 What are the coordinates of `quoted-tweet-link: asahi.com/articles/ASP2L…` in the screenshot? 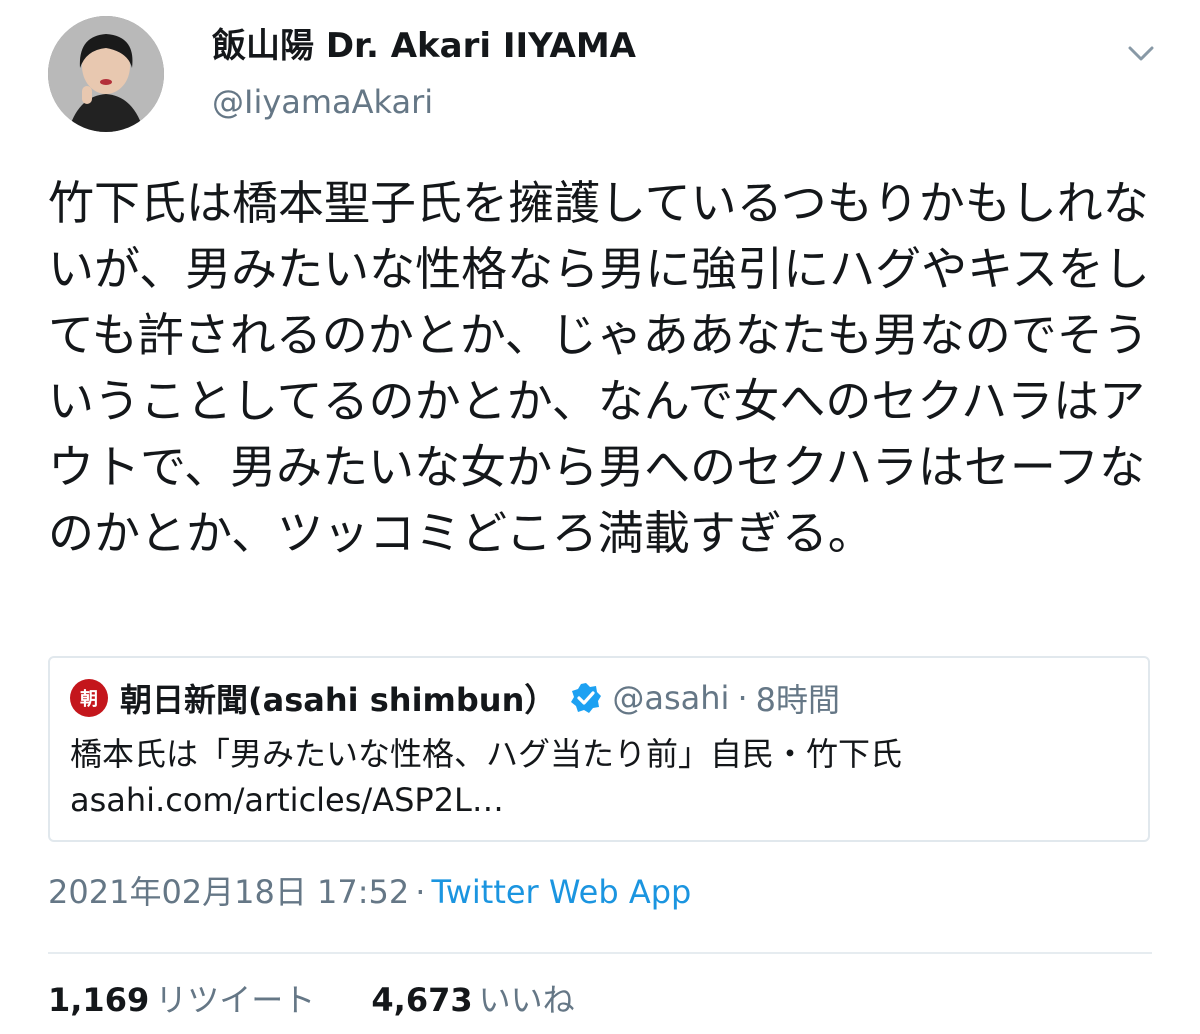 It's located at (287, 800).